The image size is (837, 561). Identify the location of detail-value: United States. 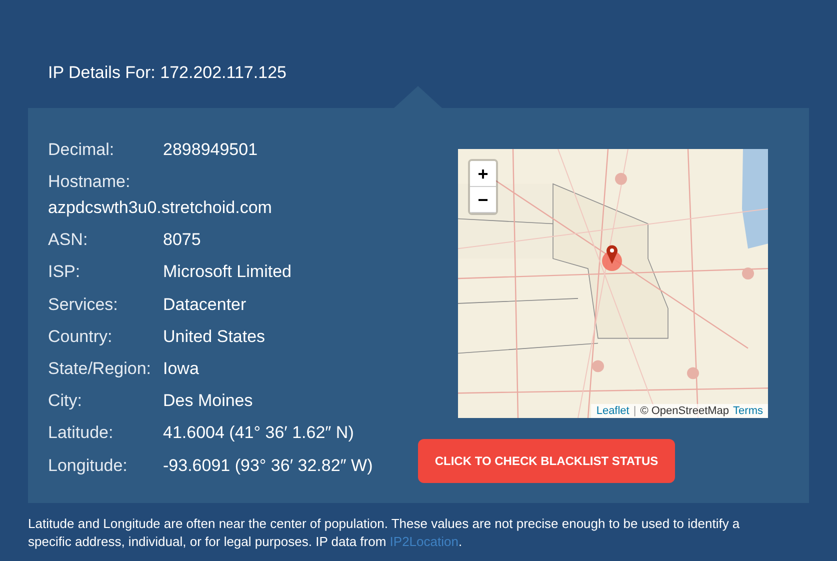
(214, 336).